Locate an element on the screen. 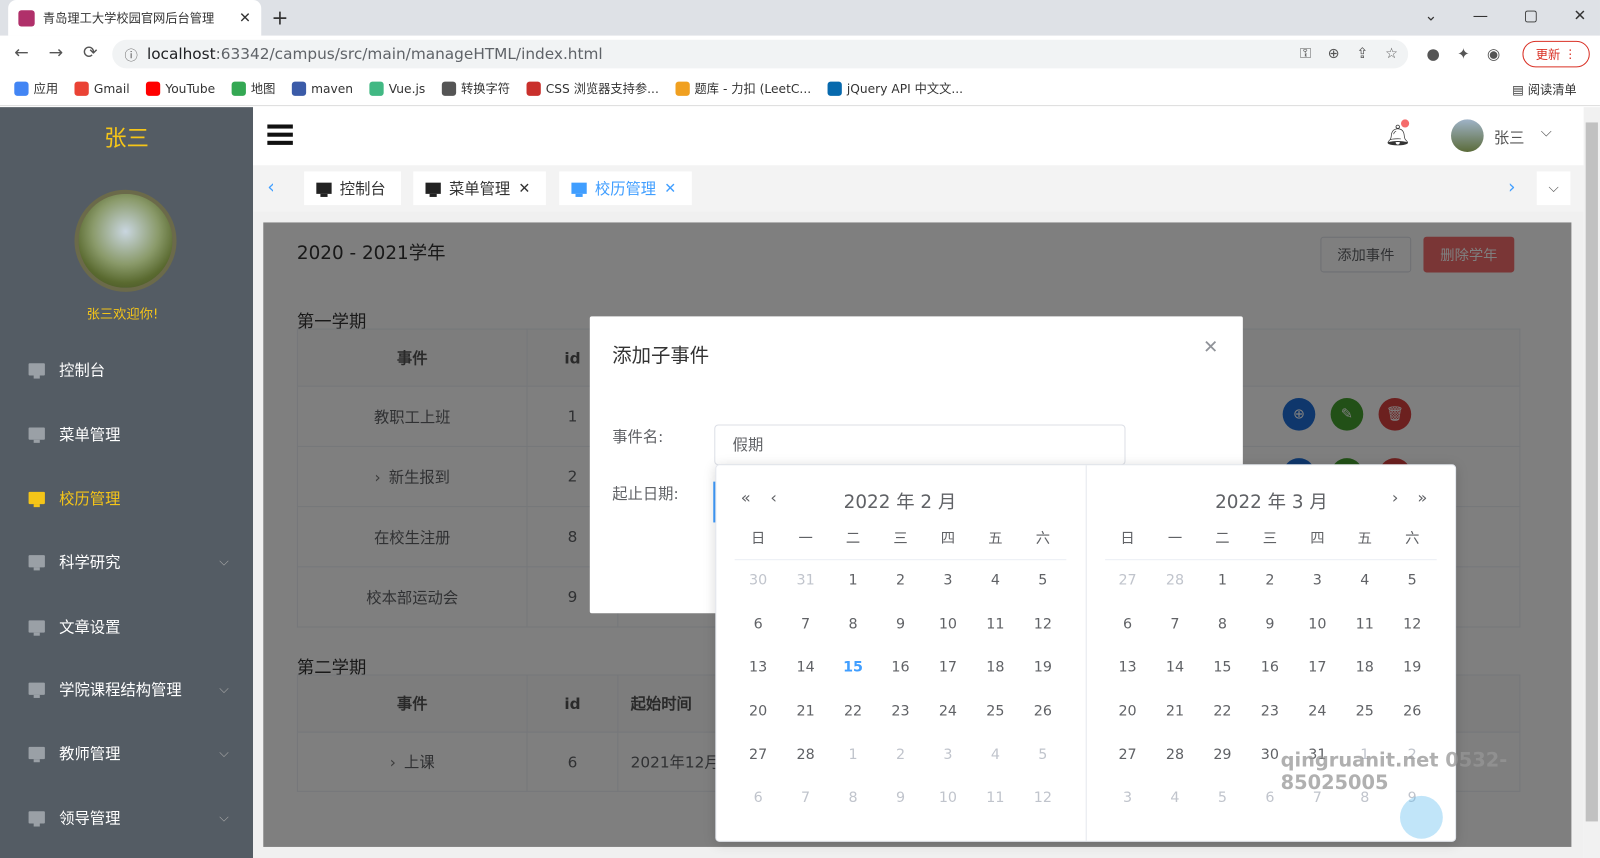 The height and width of the screenshot is (858, 1600). calendar-day: 16 is located at coordinates (1269, 667).